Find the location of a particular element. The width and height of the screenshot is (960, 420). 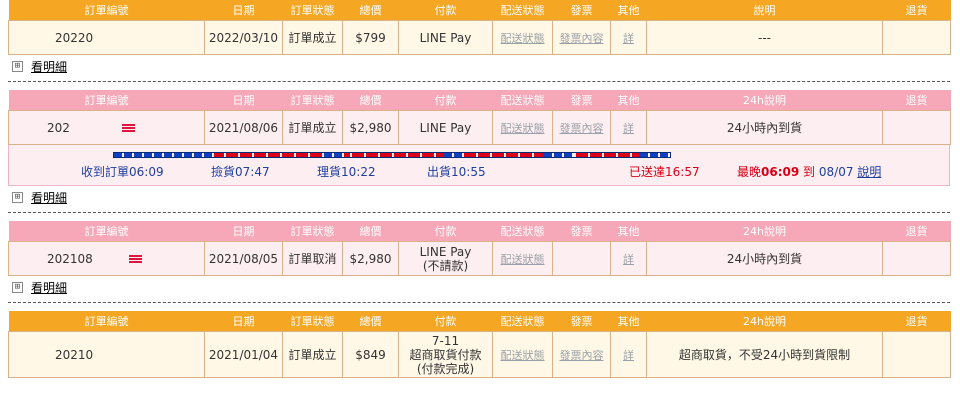

invoice-cell is located at coordinates (581, 258).